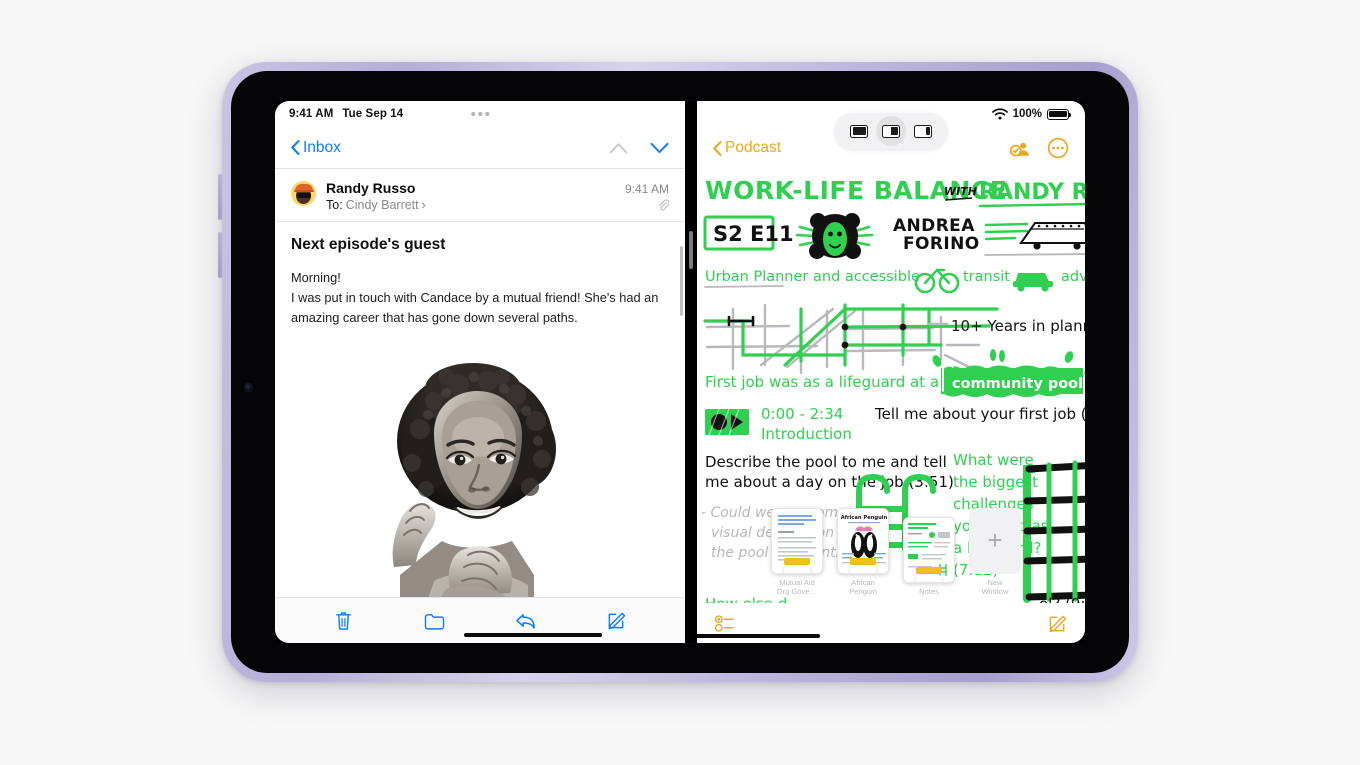  What do you see at coordinates (334, 205) in the screenshot?
I see `to-label: To:` at bounding box center [334, 205].